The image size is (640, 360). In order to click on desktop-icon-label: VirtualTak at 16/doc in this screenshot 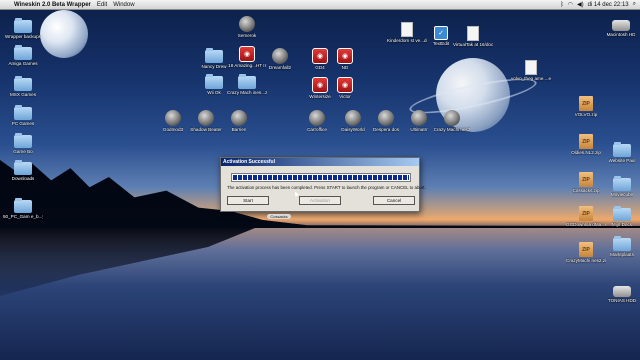, I will do `click(473, 44)`.